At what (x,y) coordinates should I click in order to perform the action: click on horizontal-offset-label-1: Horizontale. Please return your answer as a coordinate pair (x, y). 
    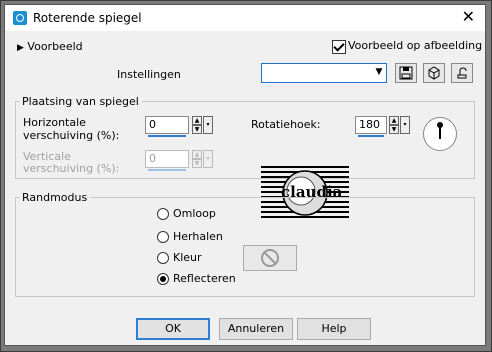
    Looking at the image, I should click on (54, 122).